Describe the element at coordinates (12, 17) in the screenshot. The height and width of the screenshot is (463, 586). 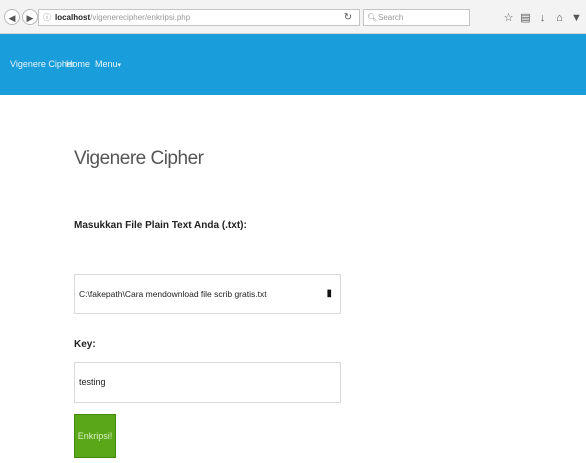
I see `back-arrow-icon: ◀` at that location.